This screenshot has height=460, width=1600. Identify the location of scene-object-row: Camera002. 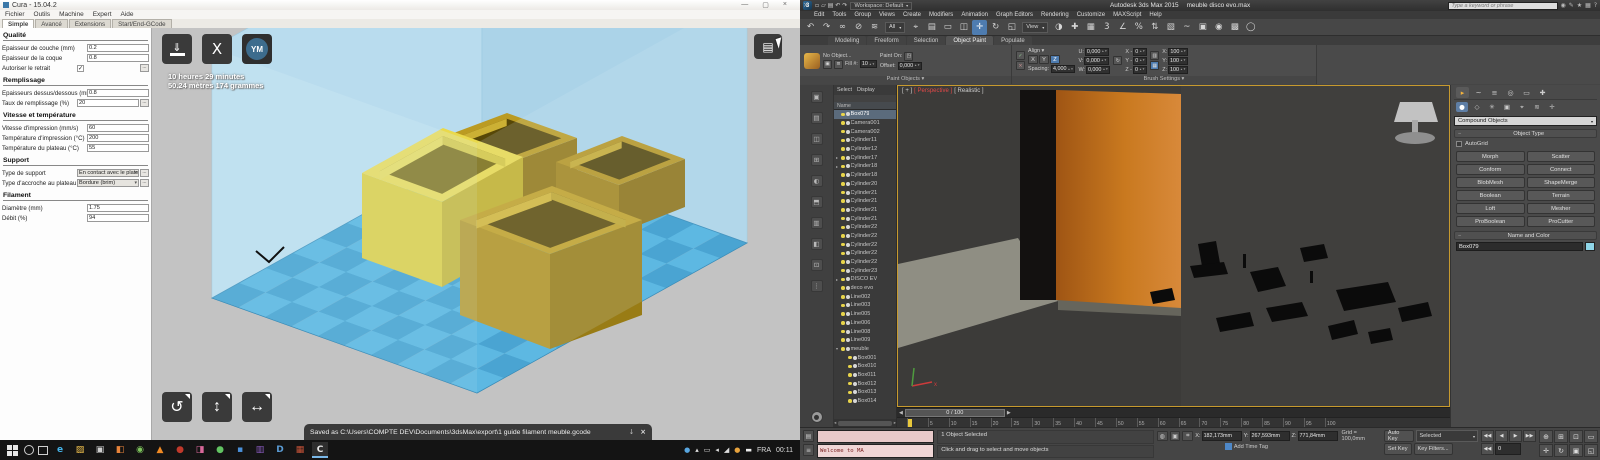
(865, 131).